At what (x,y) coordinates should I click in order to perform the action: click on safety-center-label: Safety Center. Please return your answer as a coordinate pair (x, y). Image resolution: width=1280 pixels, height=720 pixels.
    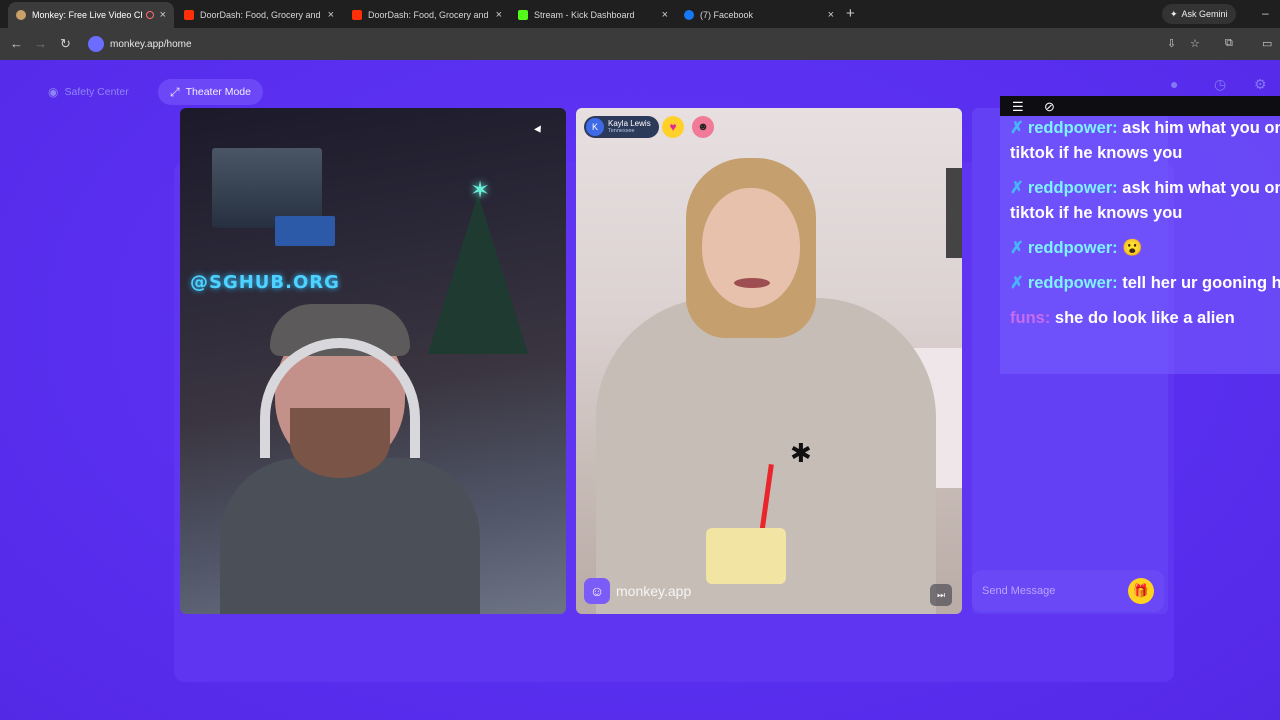
    Looking at the image, I should click on (96, 92).